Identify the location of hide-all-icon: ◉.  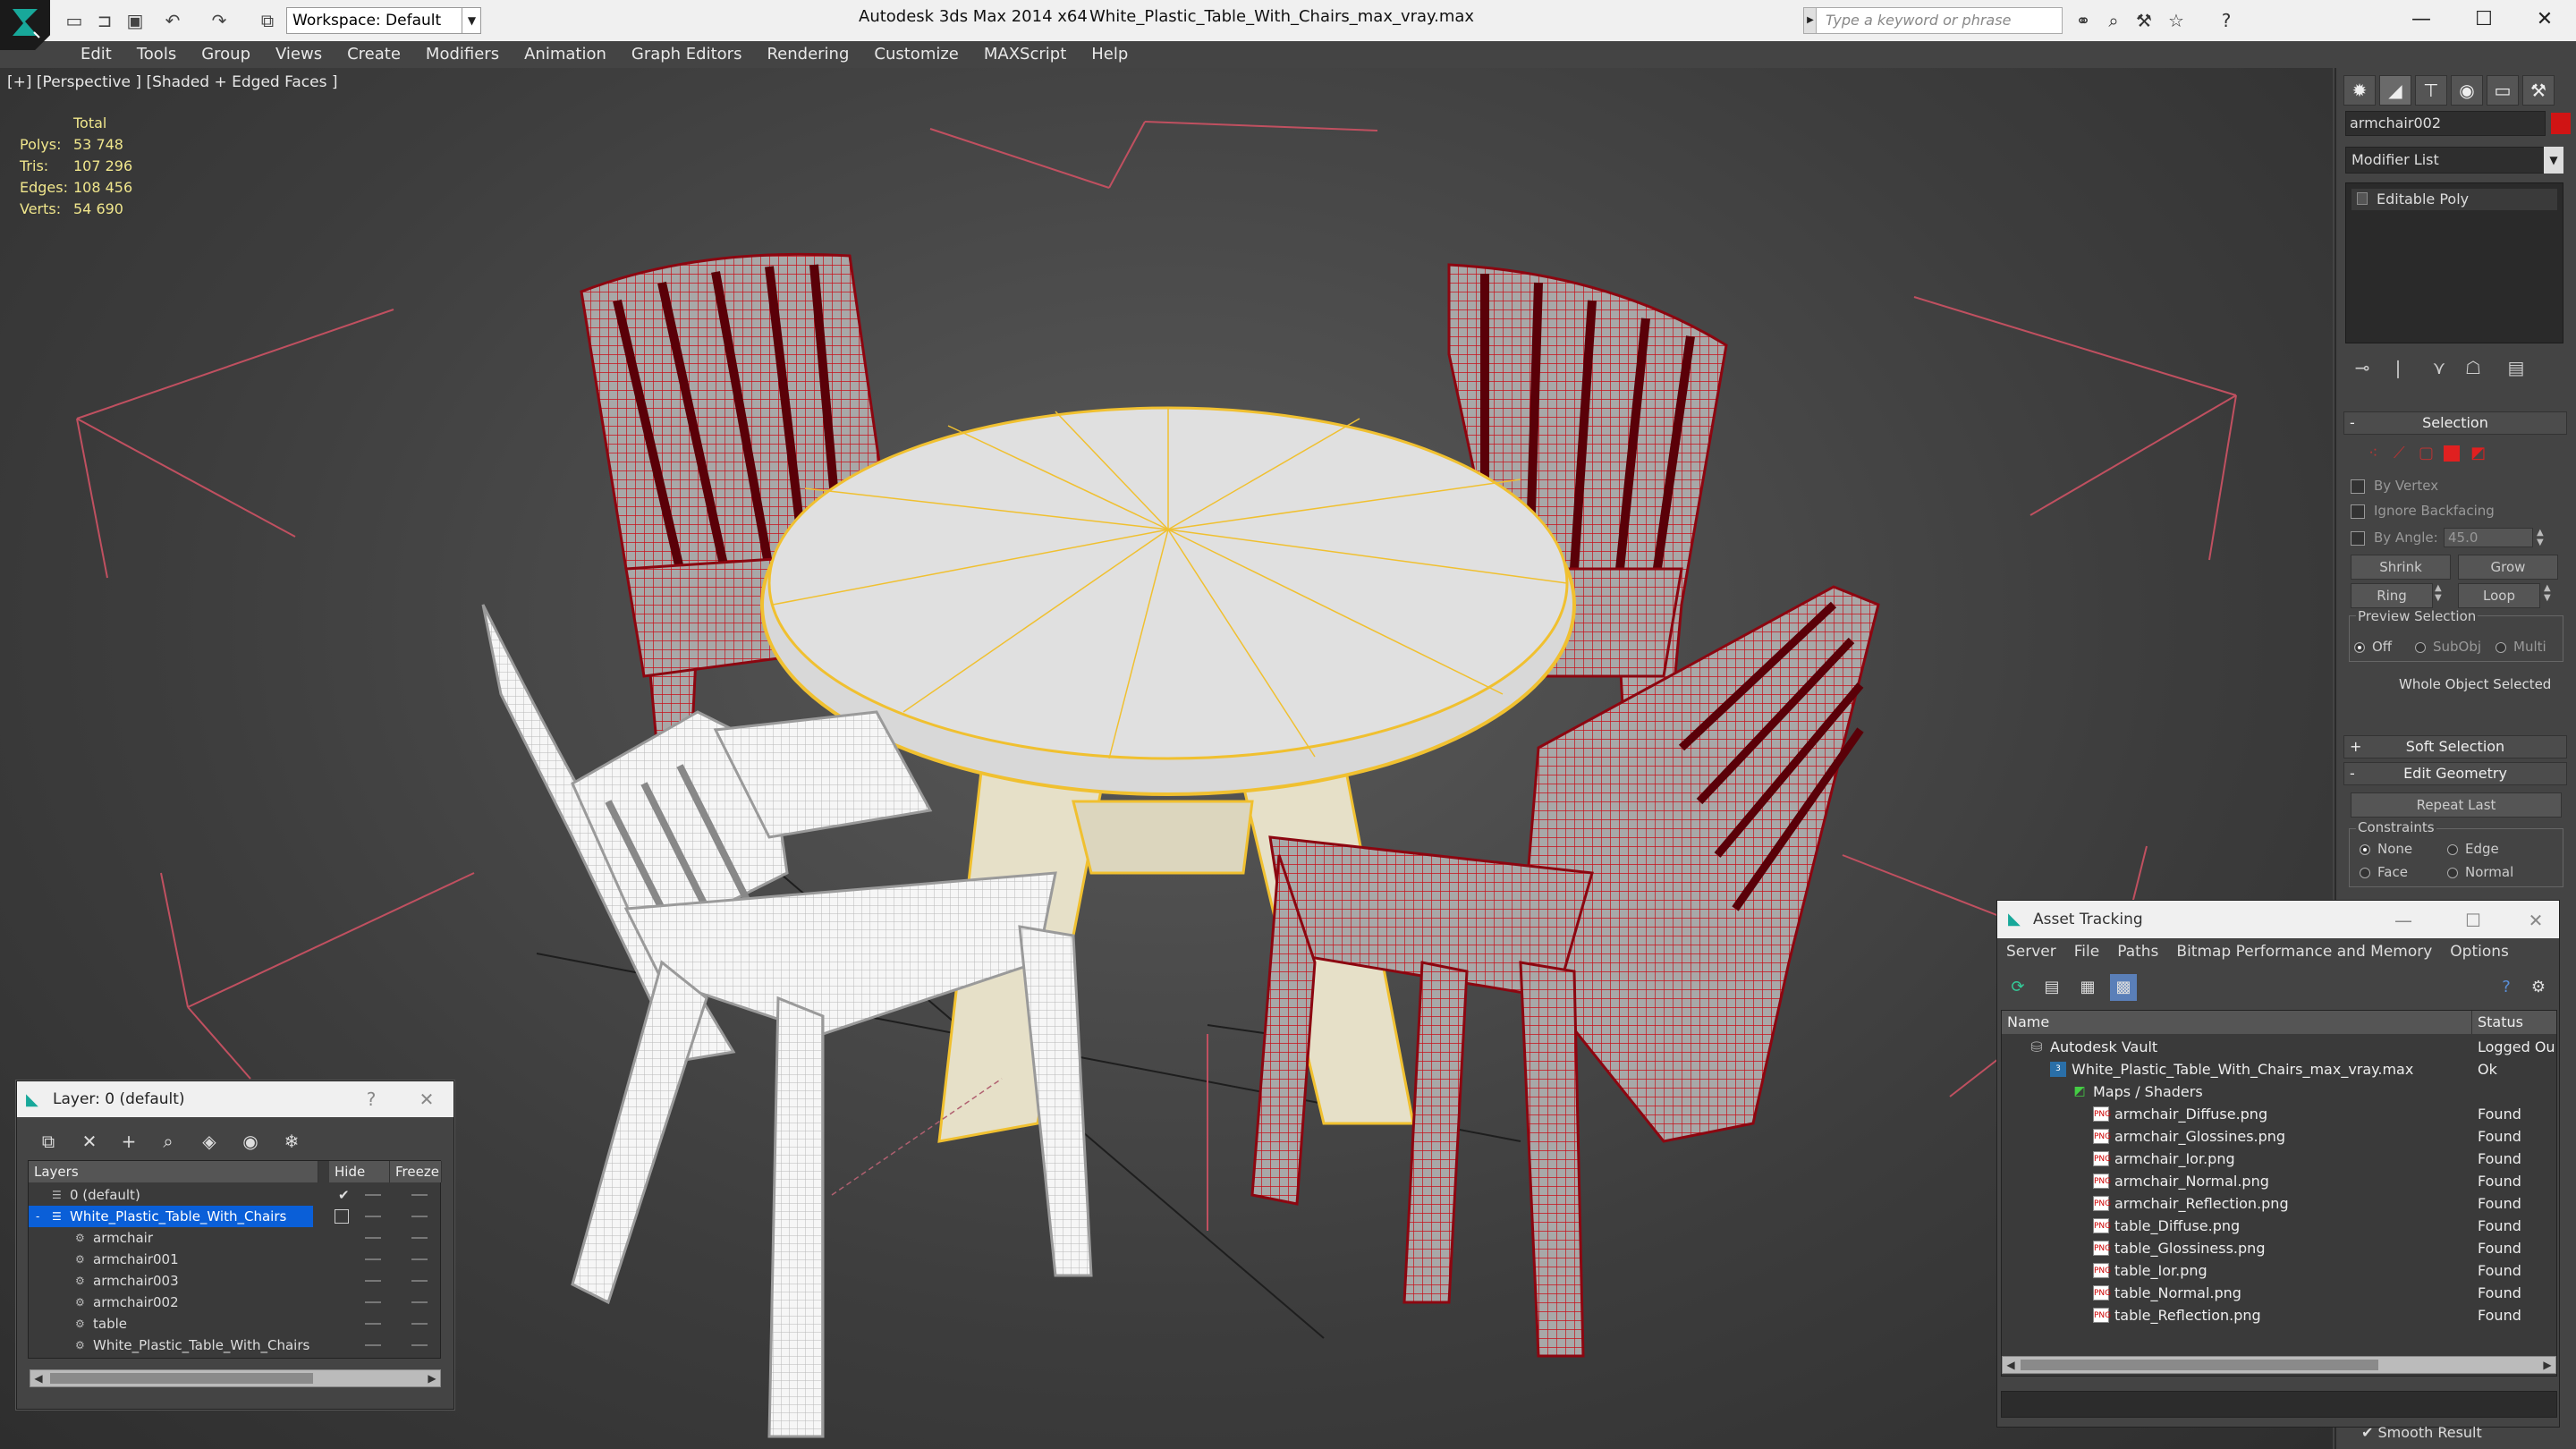
(250, 1141).